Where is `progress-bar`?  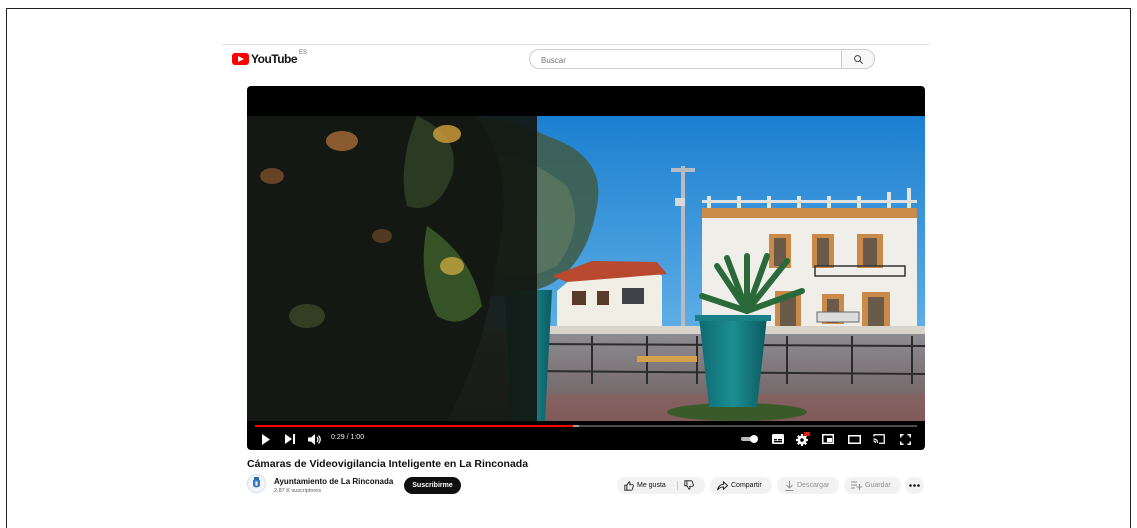 progress-bar is located at coordinates (586, 426).